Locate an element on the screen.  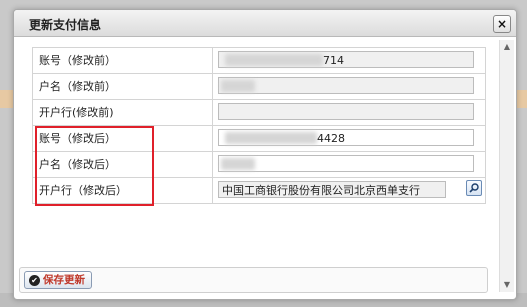
close-icon: × is located at coordinates (502, 24).